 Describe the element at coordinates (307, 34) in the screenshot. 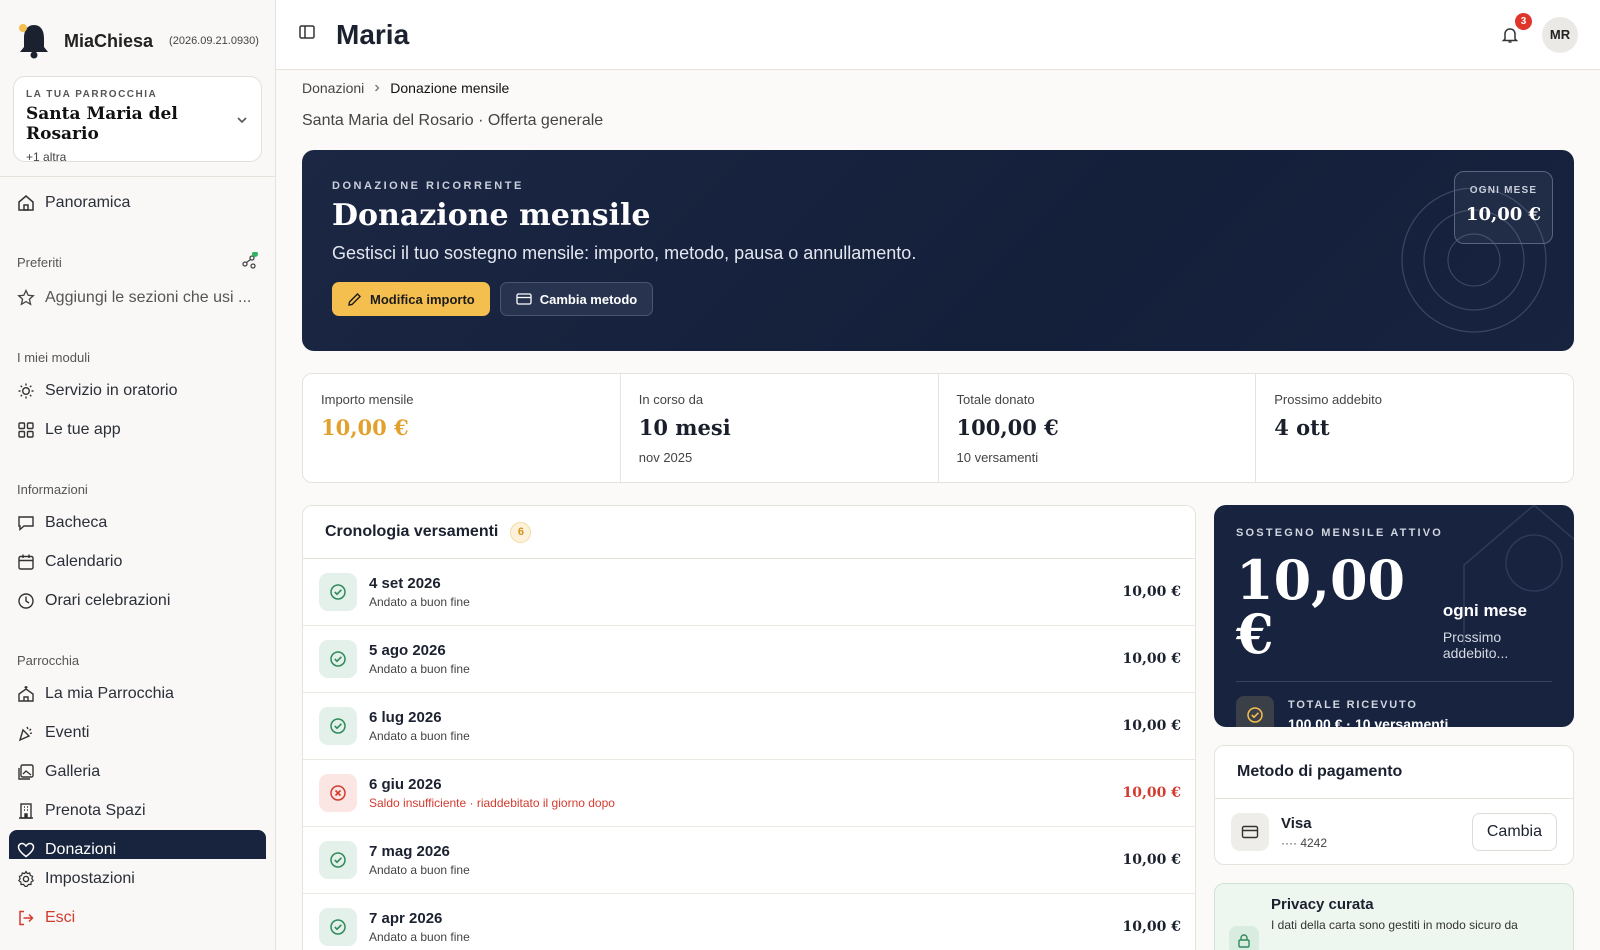

I see `sidebar-toggle-icon` at that location.